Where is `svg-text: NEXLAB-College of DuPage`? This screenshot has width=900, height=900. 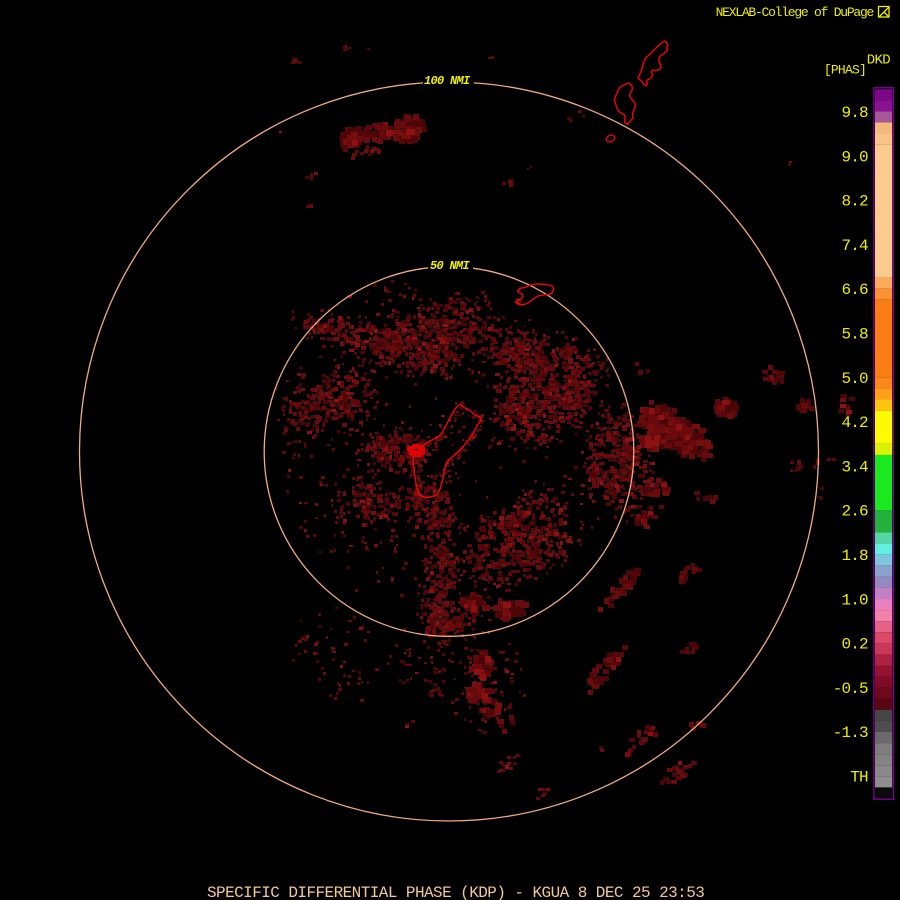 svg-text: NEXLAB-College of DuPage is located at coordinates (795, 12).